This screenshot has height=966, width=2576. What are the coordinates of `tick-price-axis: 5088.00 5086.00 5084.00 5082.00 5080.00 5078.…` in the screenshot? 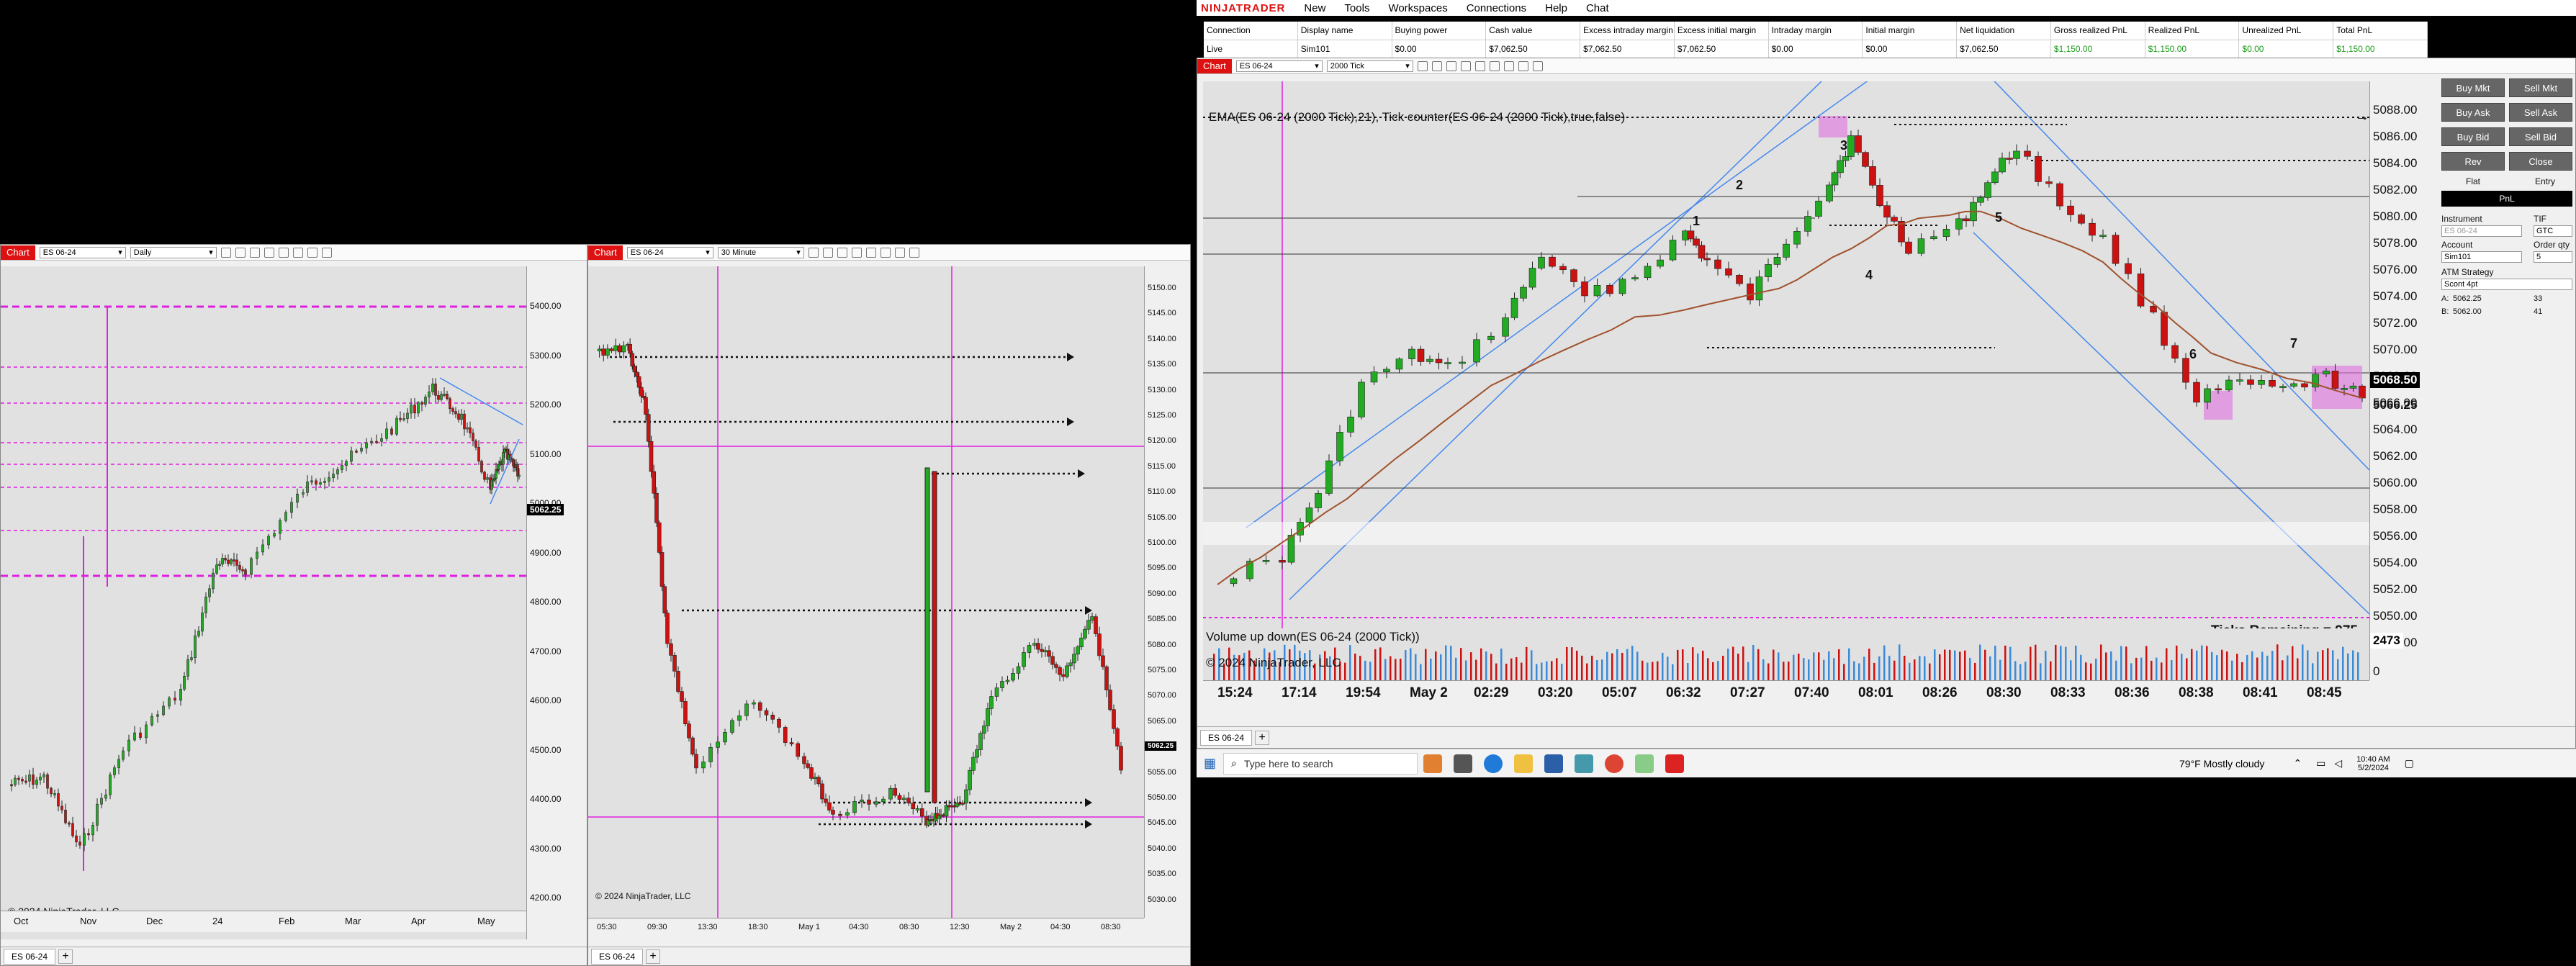 It's located at (2394, 380).